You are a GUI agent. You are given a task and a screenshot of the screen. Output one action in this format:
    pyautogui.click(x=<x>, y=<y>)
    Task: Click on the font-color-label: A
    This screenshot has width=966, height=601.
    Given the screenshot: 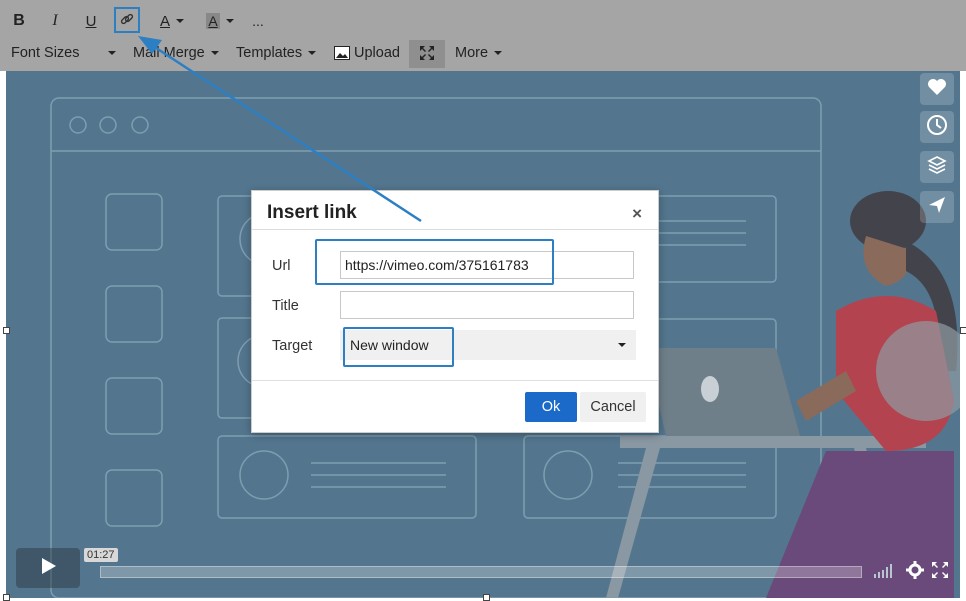 What is the action you would take?
    pyautogui.click(x=164, y=21)
    